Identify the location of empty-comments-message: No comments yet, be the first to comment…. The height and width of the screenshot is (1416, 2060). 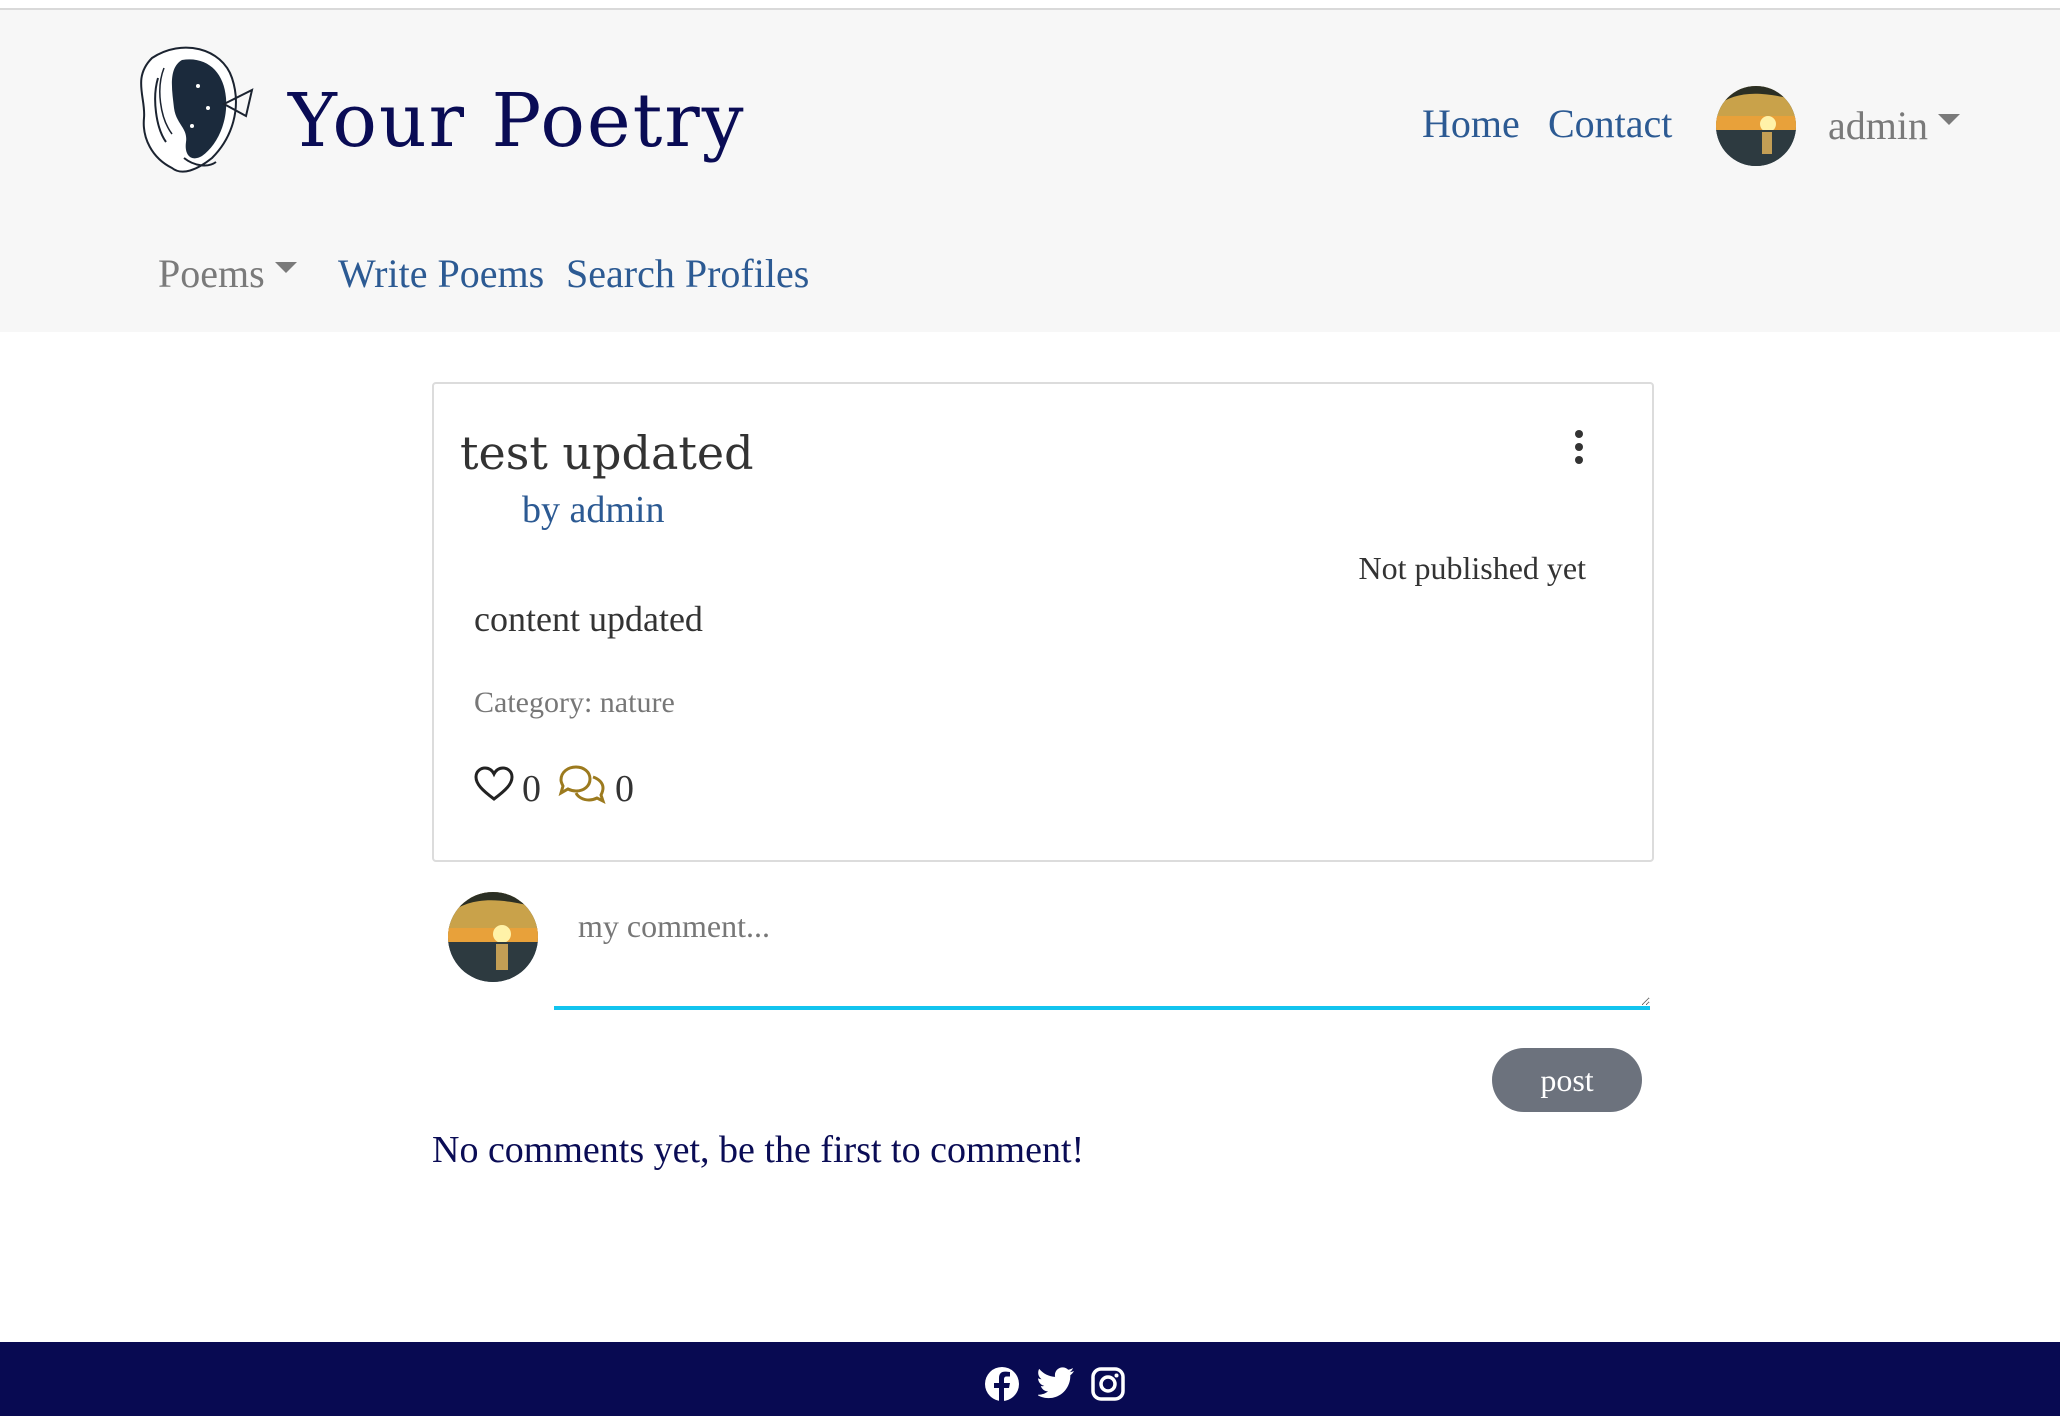
(758, 1150).